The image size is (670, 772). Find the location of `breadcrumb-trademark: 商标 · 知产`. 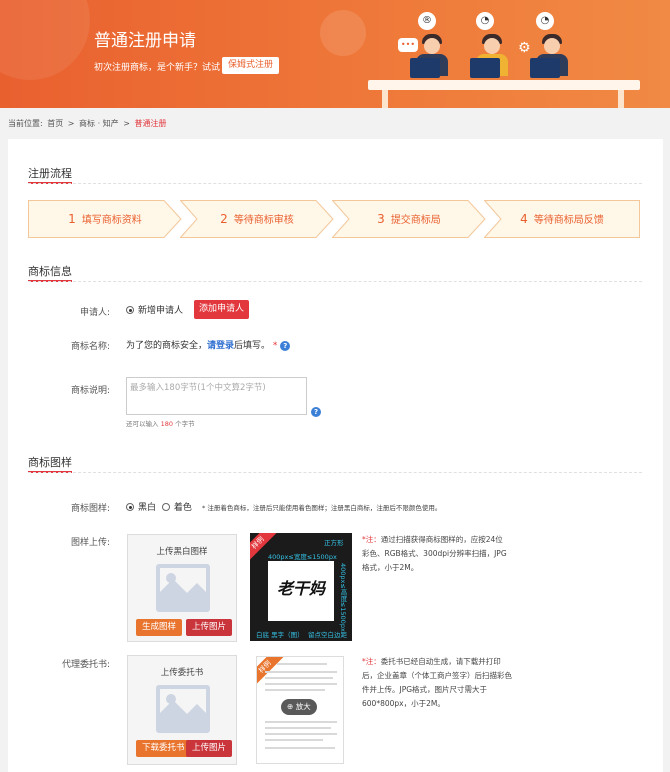

breadcrumb-trademark: 商标 · 知产 is located at coordinates (99, 123).